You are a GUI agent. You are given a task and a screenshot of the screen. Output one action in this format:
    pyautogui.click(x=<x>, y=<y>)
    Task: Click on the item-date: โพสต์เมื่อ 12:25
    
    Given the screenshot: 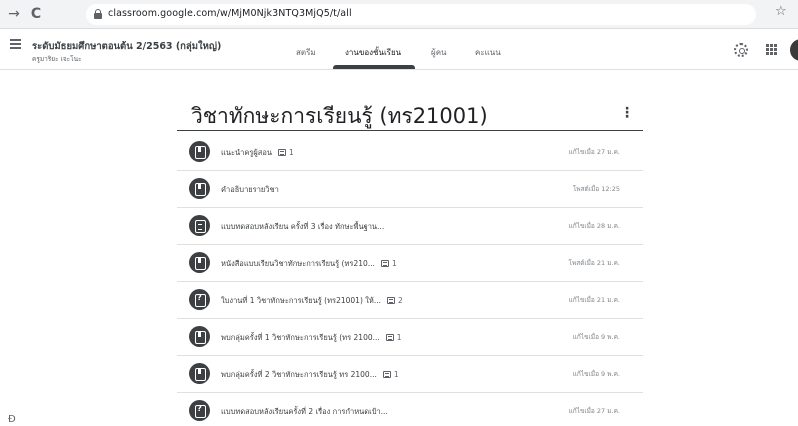 What is the action you would take?
    pyautogui.click(x=596, y=189)
    